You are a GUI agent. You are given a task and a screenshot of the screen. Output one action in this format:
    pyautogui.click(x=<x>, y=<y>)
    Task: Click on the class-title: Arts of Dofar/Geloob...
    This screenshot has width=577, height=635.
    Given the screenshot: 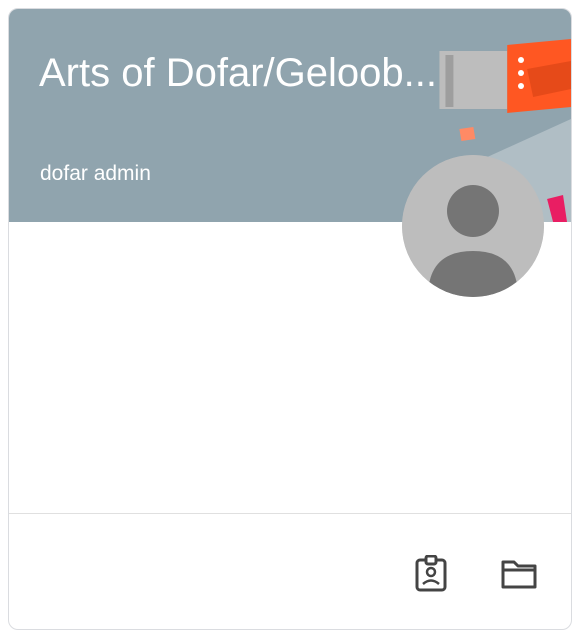 What is the action you would take?
    pyautogui.click(x=245, y=73)
    